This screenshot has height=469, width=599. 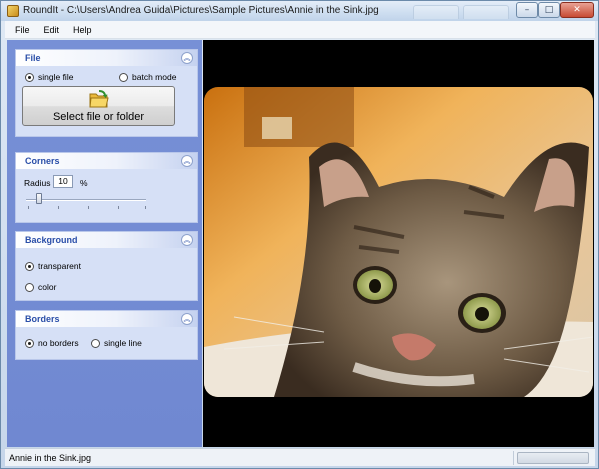 What do you see at coordinates (86, 200) in the screenshot?
I see `radius-slider-track` at bounding box center [86, 200].